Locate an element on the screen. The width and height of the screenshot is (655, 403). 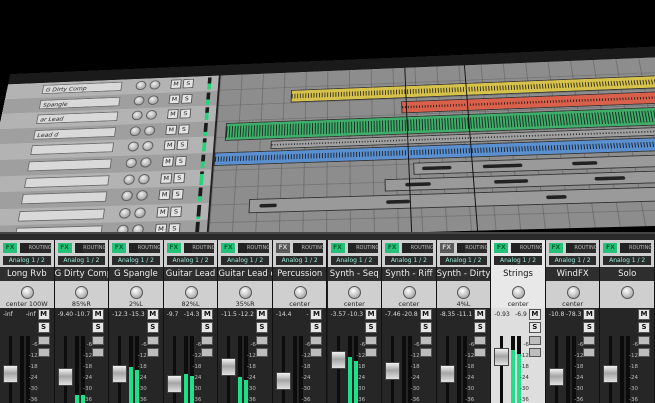
strip-name: G Spangle is located at coordinates (136, 274).